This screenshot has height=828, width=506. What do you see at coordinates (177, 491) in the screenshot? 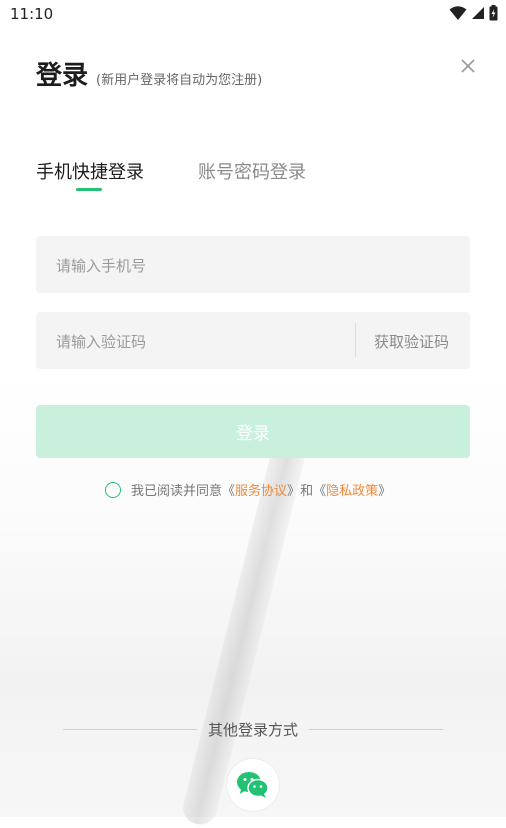
I see `agreement-prefix: 我已阅读并同意` at bounding box center [177, 491].